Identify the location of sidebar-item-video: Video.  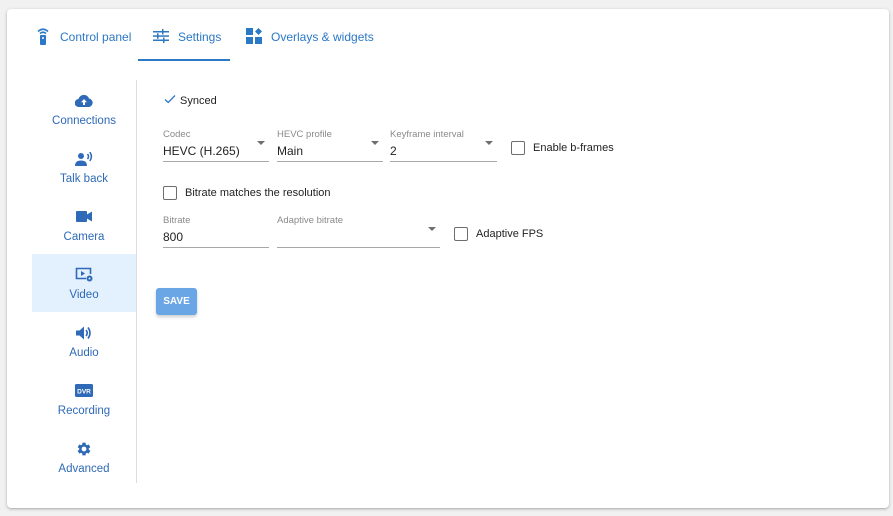
(84, 283).